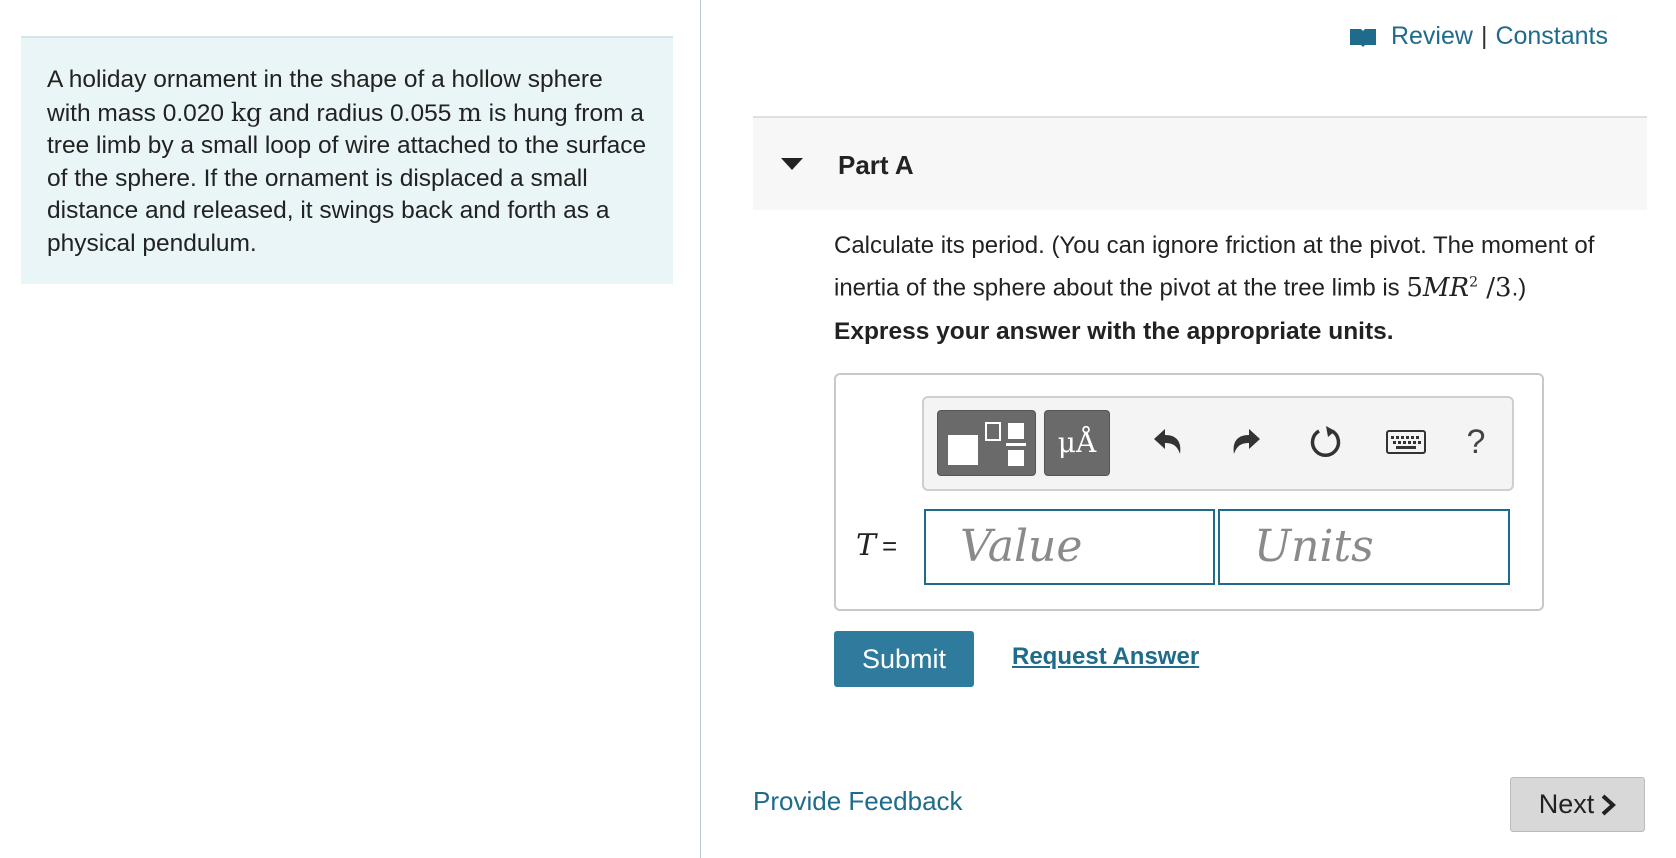 This screenshot has height=858, width=1676. What do you see at coordinates (866, 545) in the screenshot?
I see `variable-t: T` at bounding box center [866, 545].